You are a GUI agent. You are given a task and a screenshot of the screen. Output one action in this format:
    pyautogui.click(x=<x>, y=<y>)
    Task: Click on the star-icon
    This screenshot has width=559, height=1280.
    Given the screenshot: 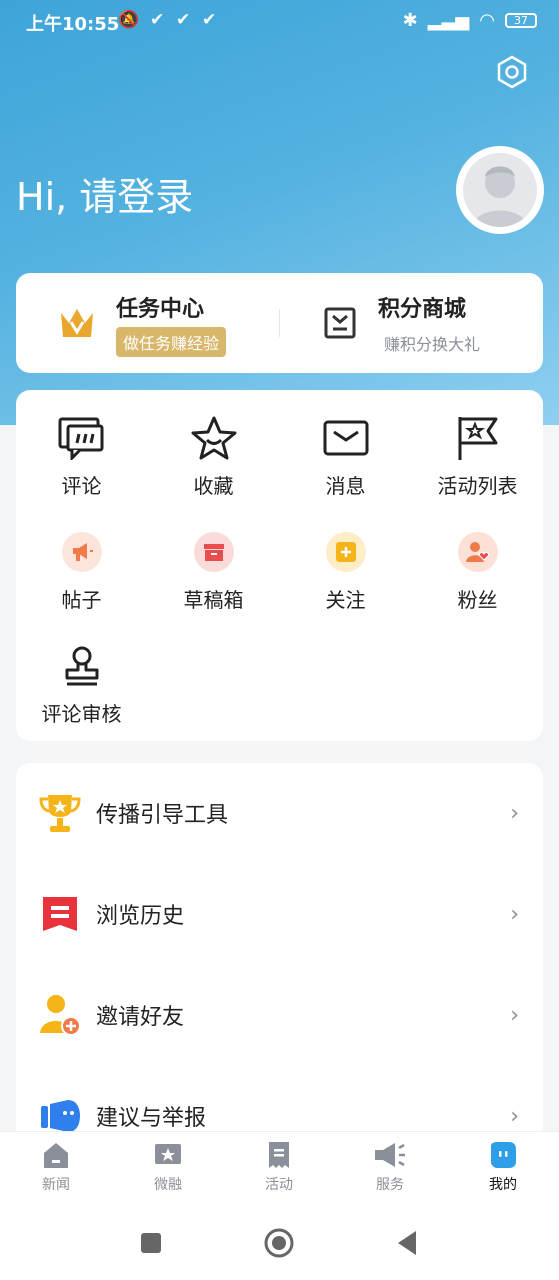 What is the action you would take?
    pyautogui.click(x=214, y=438)
    